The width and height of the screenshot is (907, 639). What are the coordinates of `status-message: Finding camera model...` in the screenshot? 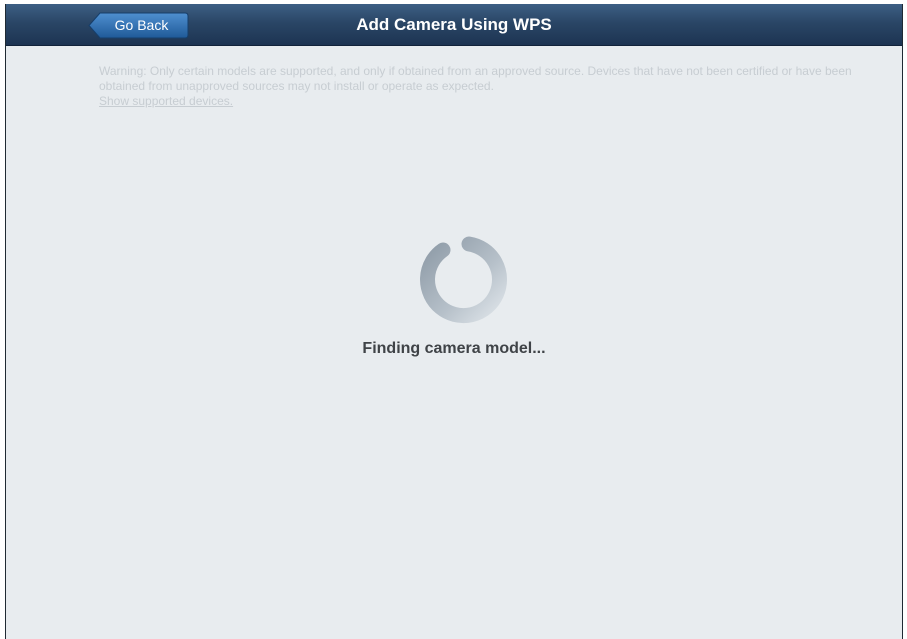 It's located at (454, 348).